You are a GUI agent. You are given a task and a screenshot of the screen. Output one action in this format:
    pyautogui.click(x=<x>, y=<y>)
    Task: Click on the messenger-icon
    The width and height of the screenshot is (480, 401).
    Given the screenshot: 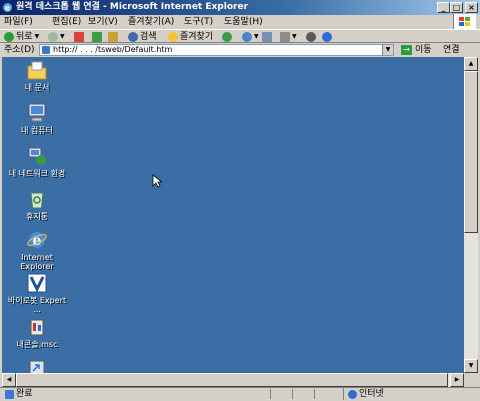 What is the action you would take?
    pyautogui.click(x=327, y=37)
    